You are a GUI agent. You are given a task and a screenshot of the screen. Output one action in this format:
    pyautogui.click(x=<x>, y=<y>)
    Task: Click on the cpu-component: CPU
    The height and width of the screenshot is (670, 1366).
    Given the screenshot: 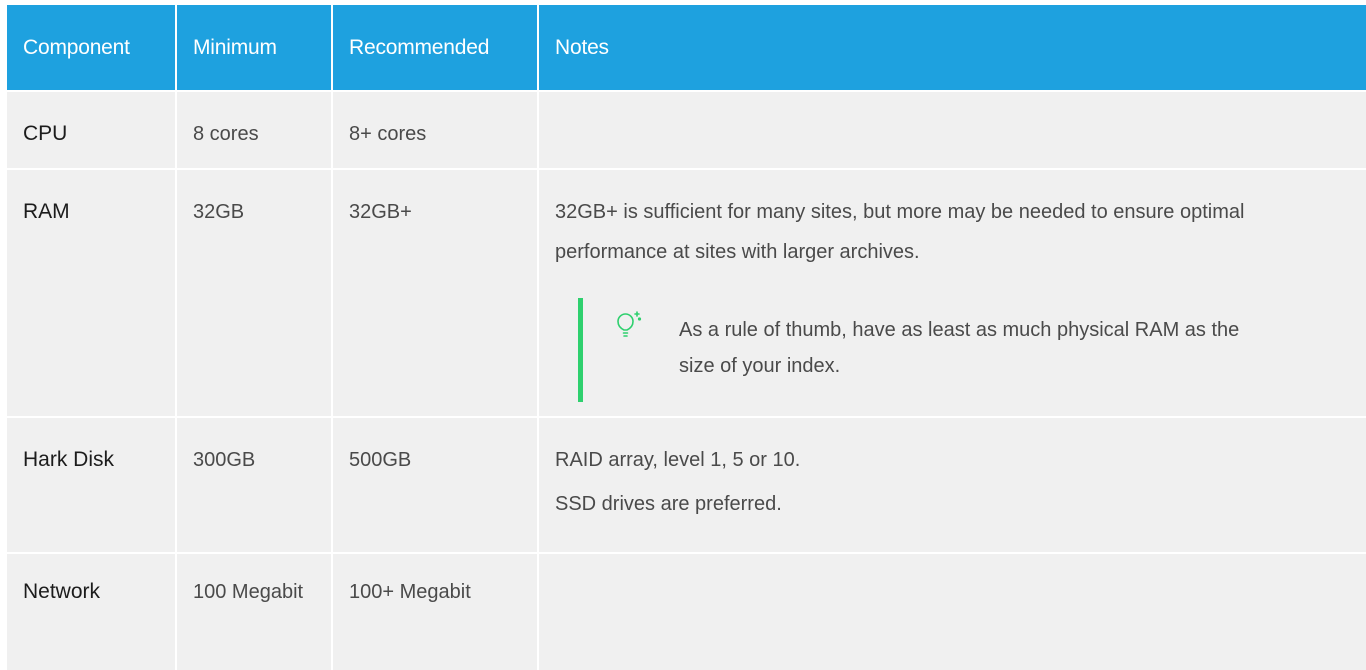 What is the action you would take?
    pyautogui.click(x=92, y=130)
    